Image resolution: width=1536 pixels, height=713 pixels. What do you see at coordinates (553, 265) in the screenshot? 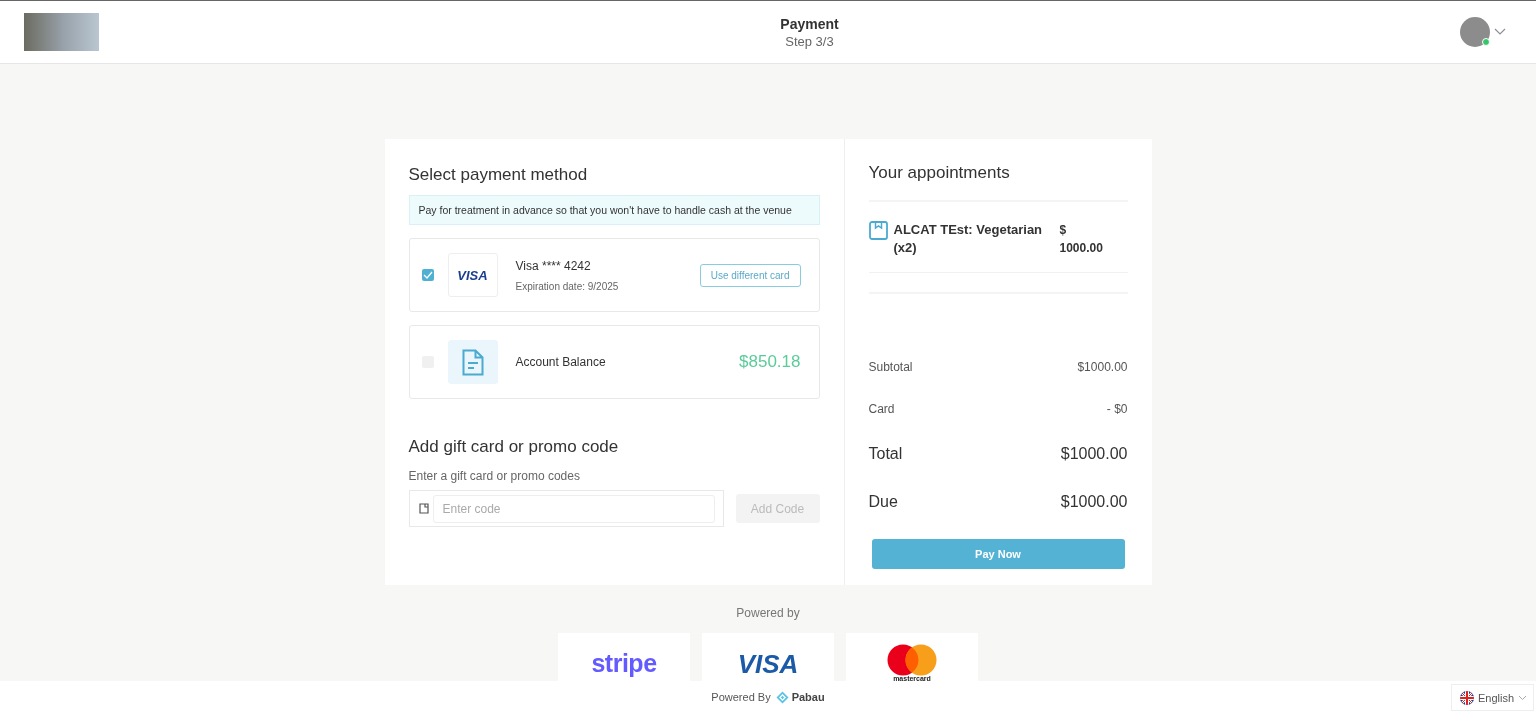
I see `card-name: Visa **** 4242` at bounding box center [553, 265].